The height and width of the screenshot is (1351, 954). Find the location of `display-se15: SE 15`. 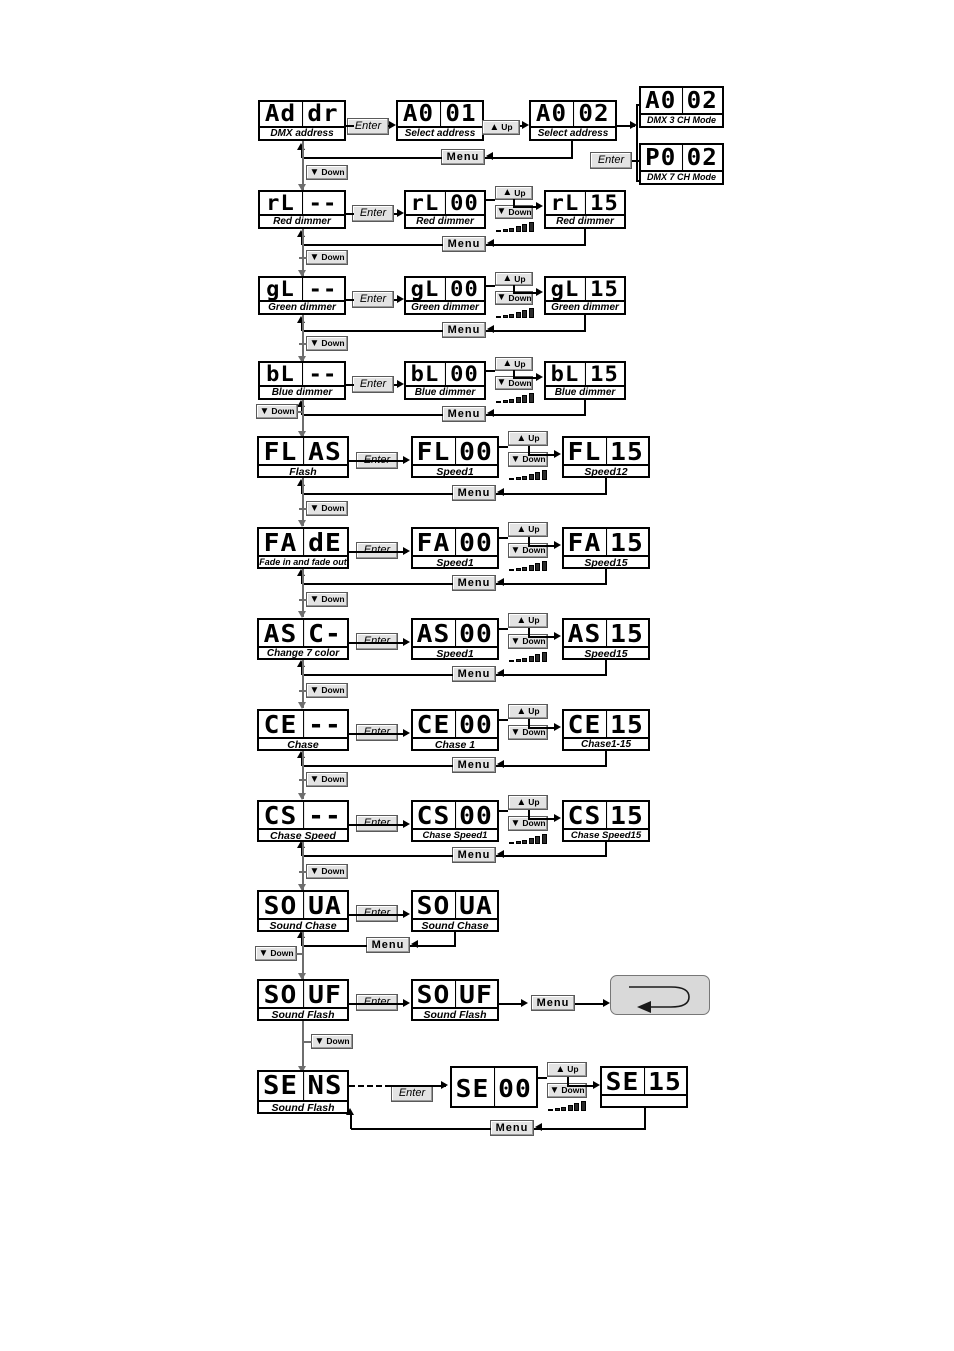

display-se15: SE 15 is located at coordinates (644, 1087).